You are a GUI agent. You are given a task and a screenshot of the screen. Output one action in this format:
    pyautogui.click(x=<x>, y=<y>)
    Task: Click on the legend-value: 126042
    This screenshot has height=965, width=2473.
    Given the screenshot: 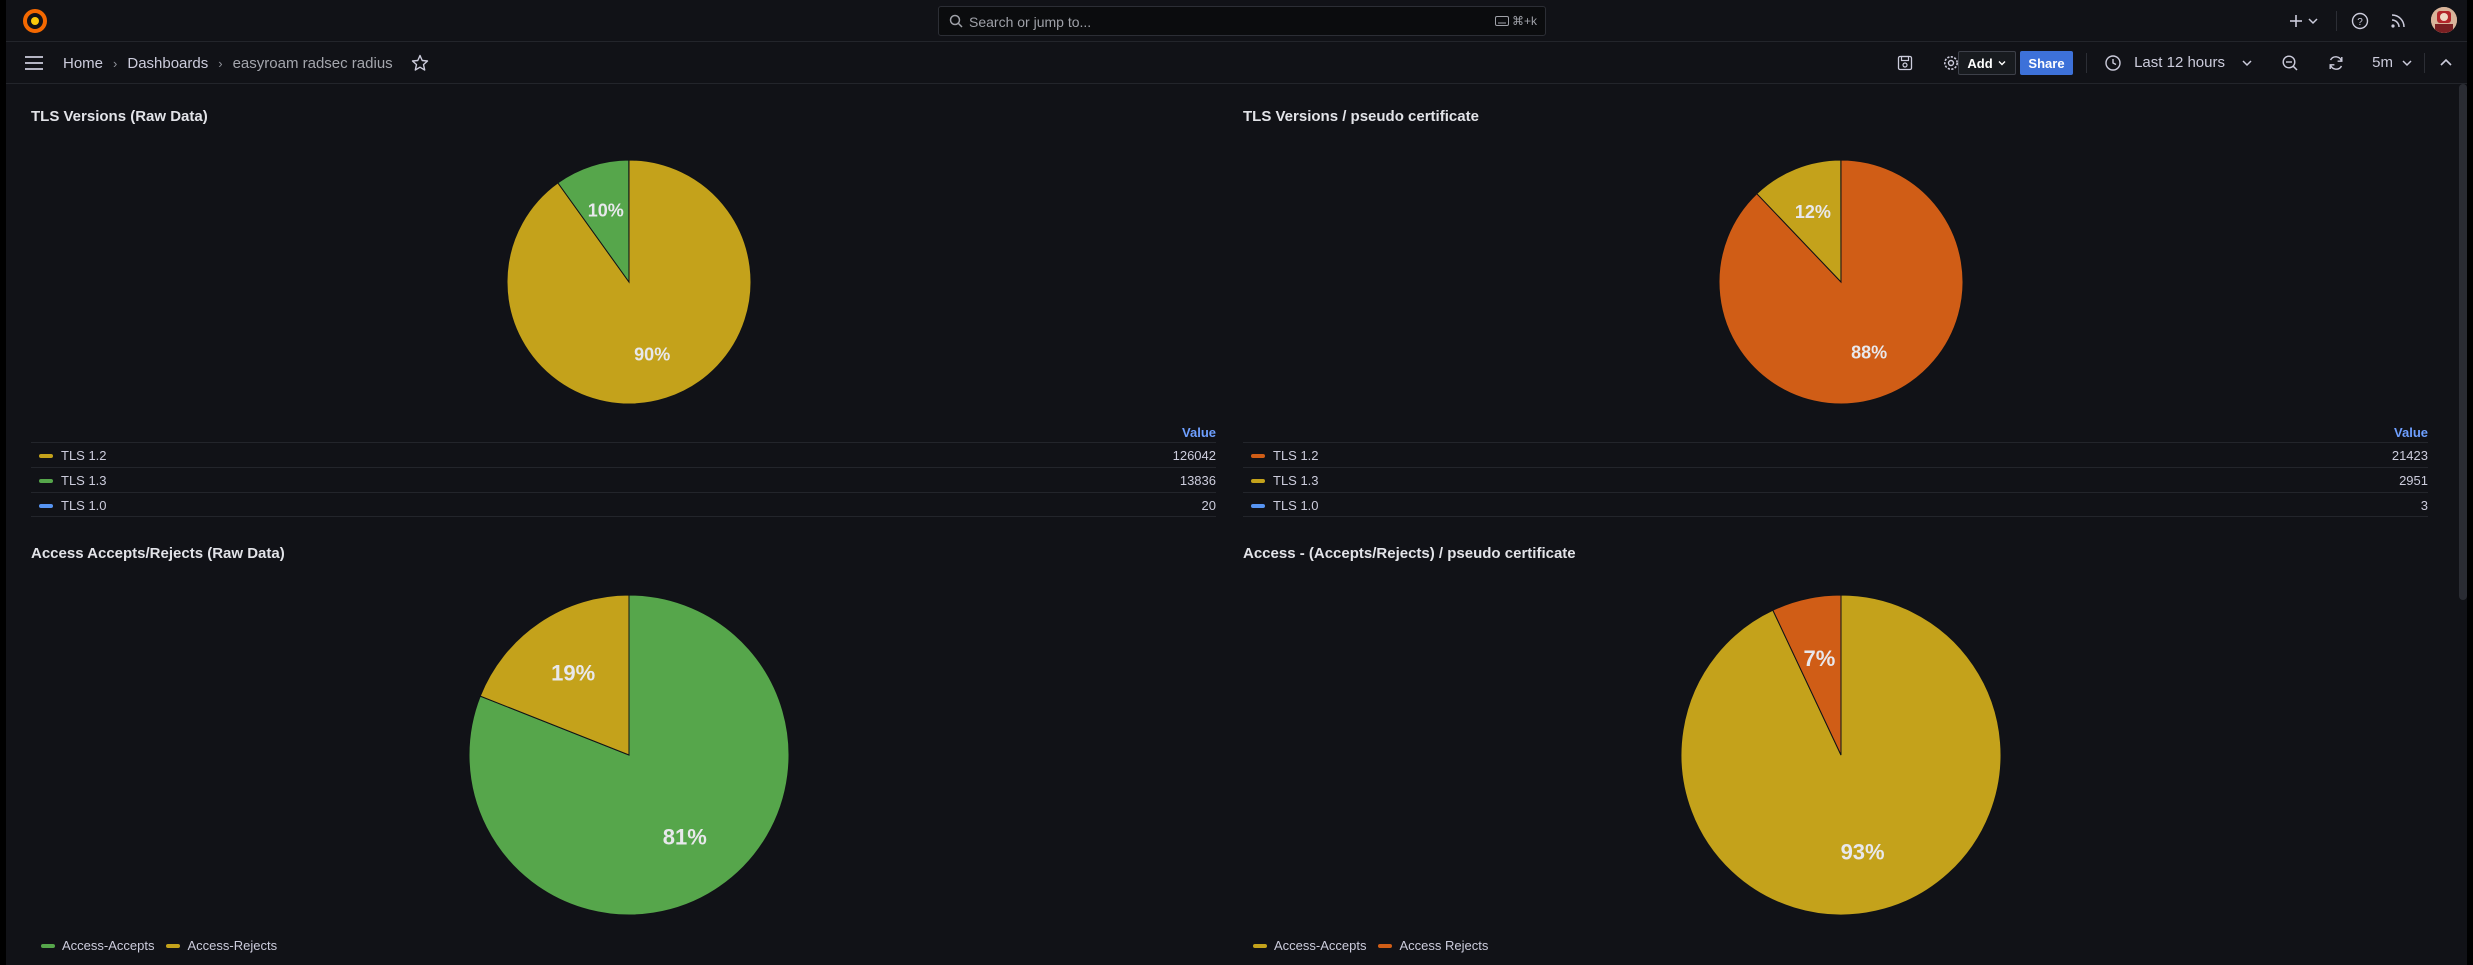 What is the action you would take?
    pyautogui.click(x=1194, y=455)
    